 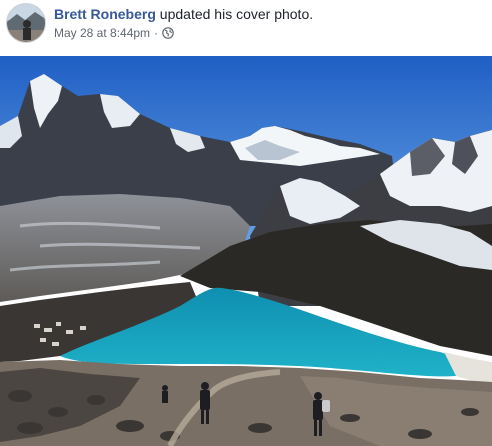 I want to click on avatar, so click(x=26, y=23).